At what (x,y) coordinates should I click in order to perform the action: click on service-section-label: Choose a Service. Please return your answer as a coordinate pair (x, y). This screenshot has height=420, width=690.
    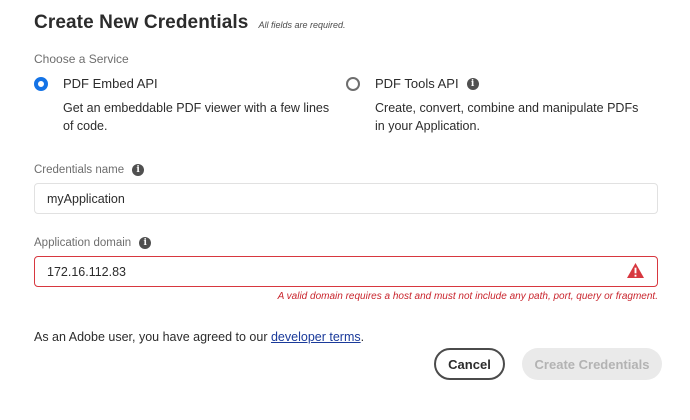
    Looking at the image, I should click on (81, 59).